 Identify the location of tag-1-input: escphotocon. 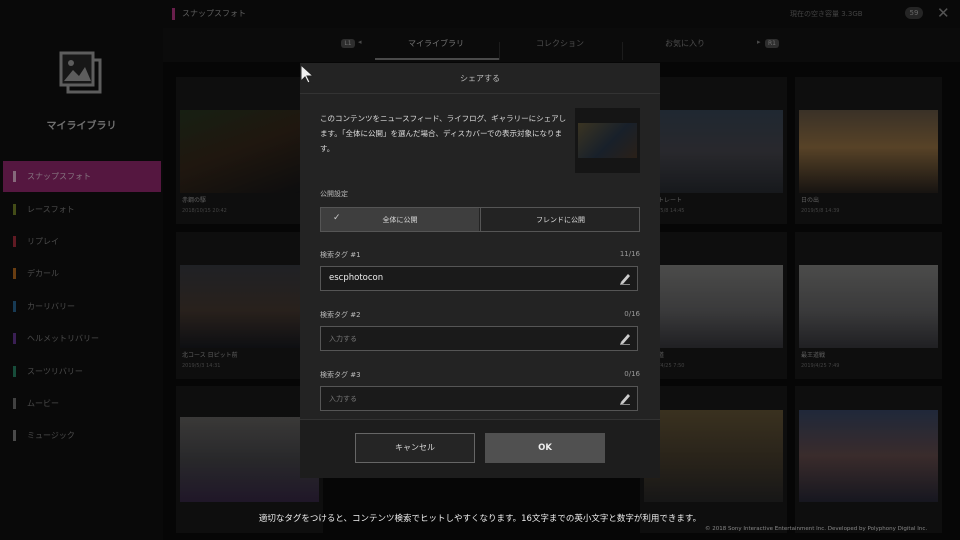
(479, 278).